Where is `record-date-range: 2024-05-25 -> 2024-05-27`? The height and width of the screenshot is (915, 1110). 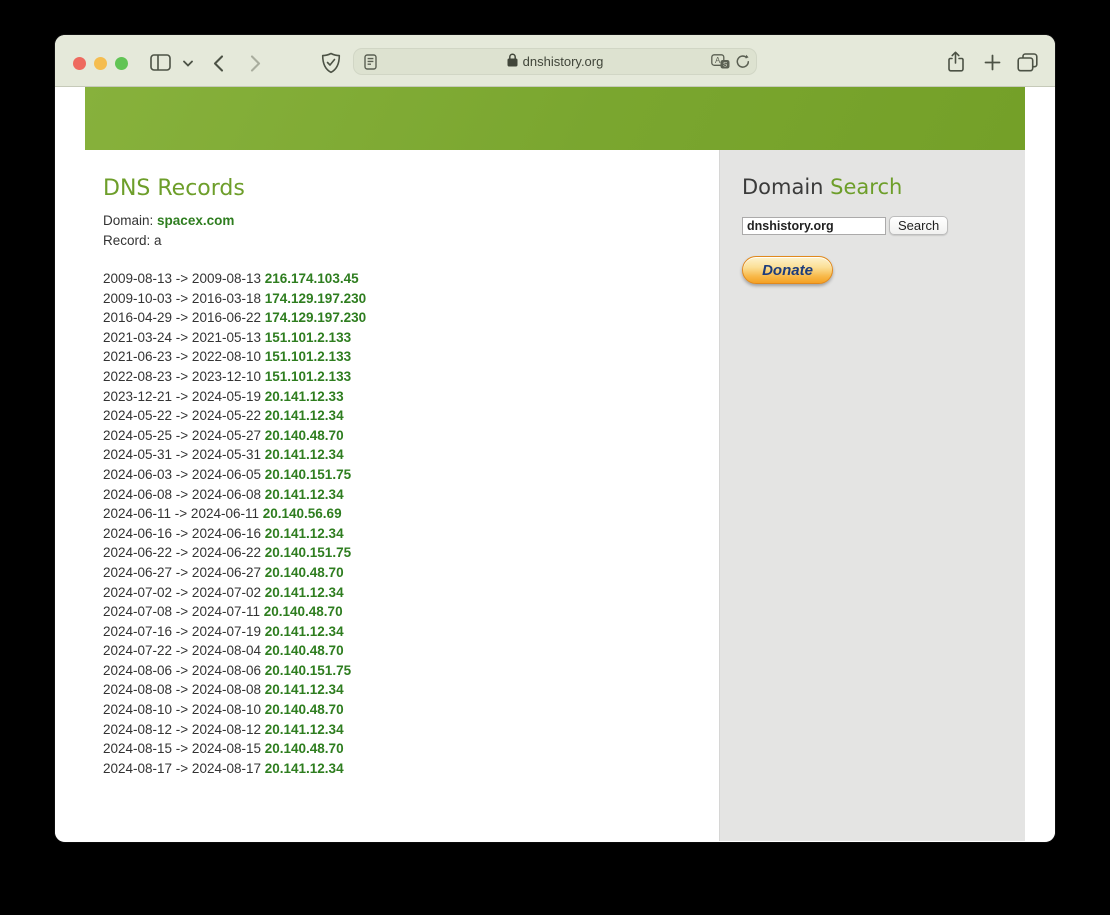 record-date-range: 2024-05-25 -> 2024-05-27 is located at coordinates (184, 435).